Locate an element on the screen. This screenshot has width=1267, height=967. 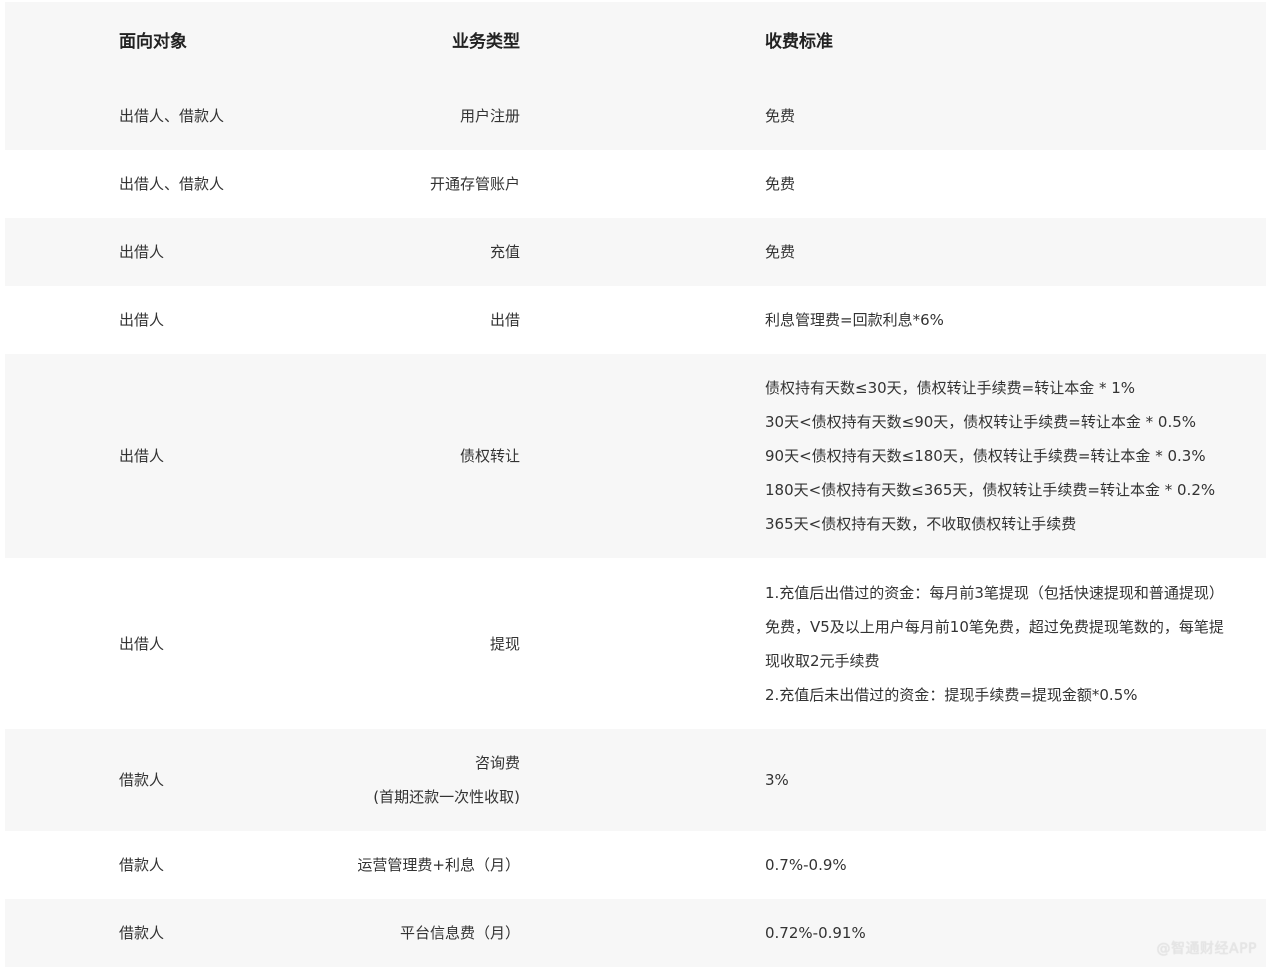
cell-fee: 3% is located at coordinates (893, 780).